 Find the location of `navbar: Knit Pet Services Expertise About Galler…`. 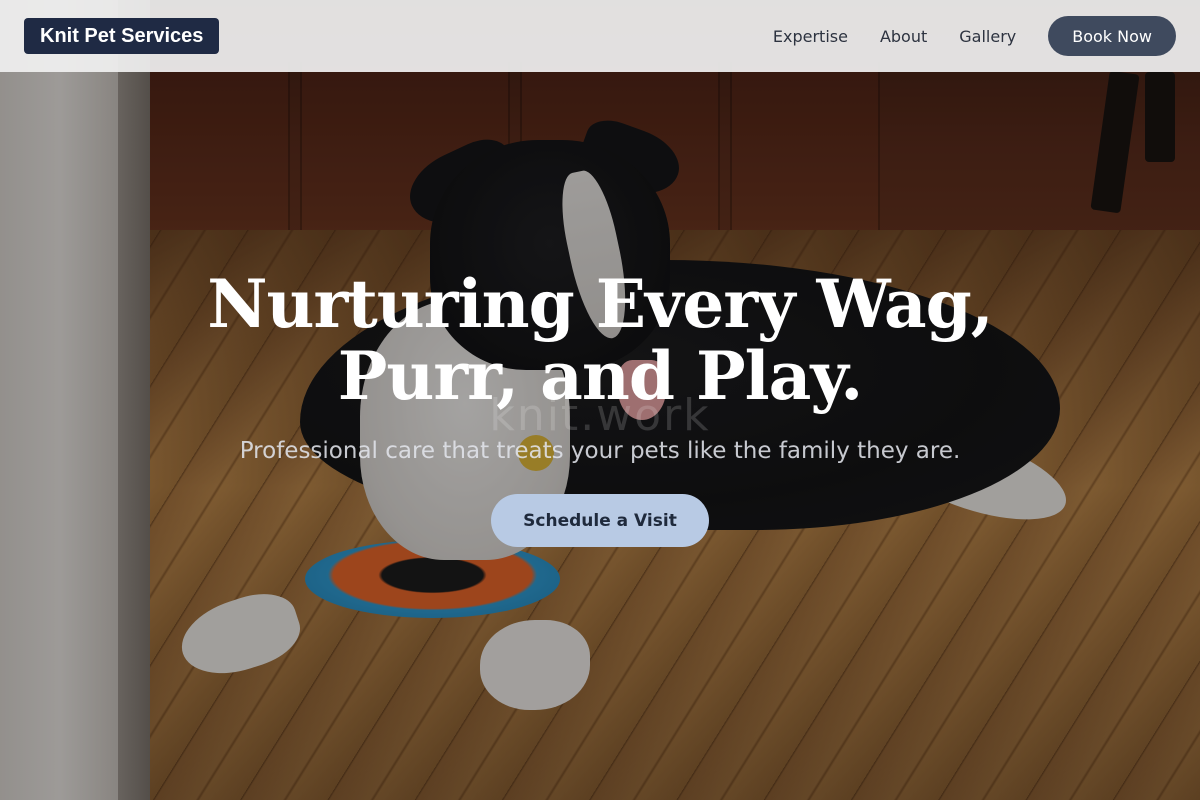

navbar: Knit Pet Services Expertise About Galler… is located at coordinates (600, 36).